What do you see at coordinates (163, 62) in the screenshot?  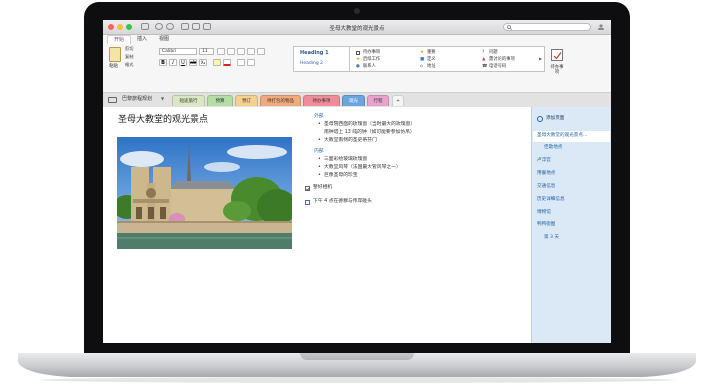 I see `bold-icon: B` at bounding box center [163, 62].